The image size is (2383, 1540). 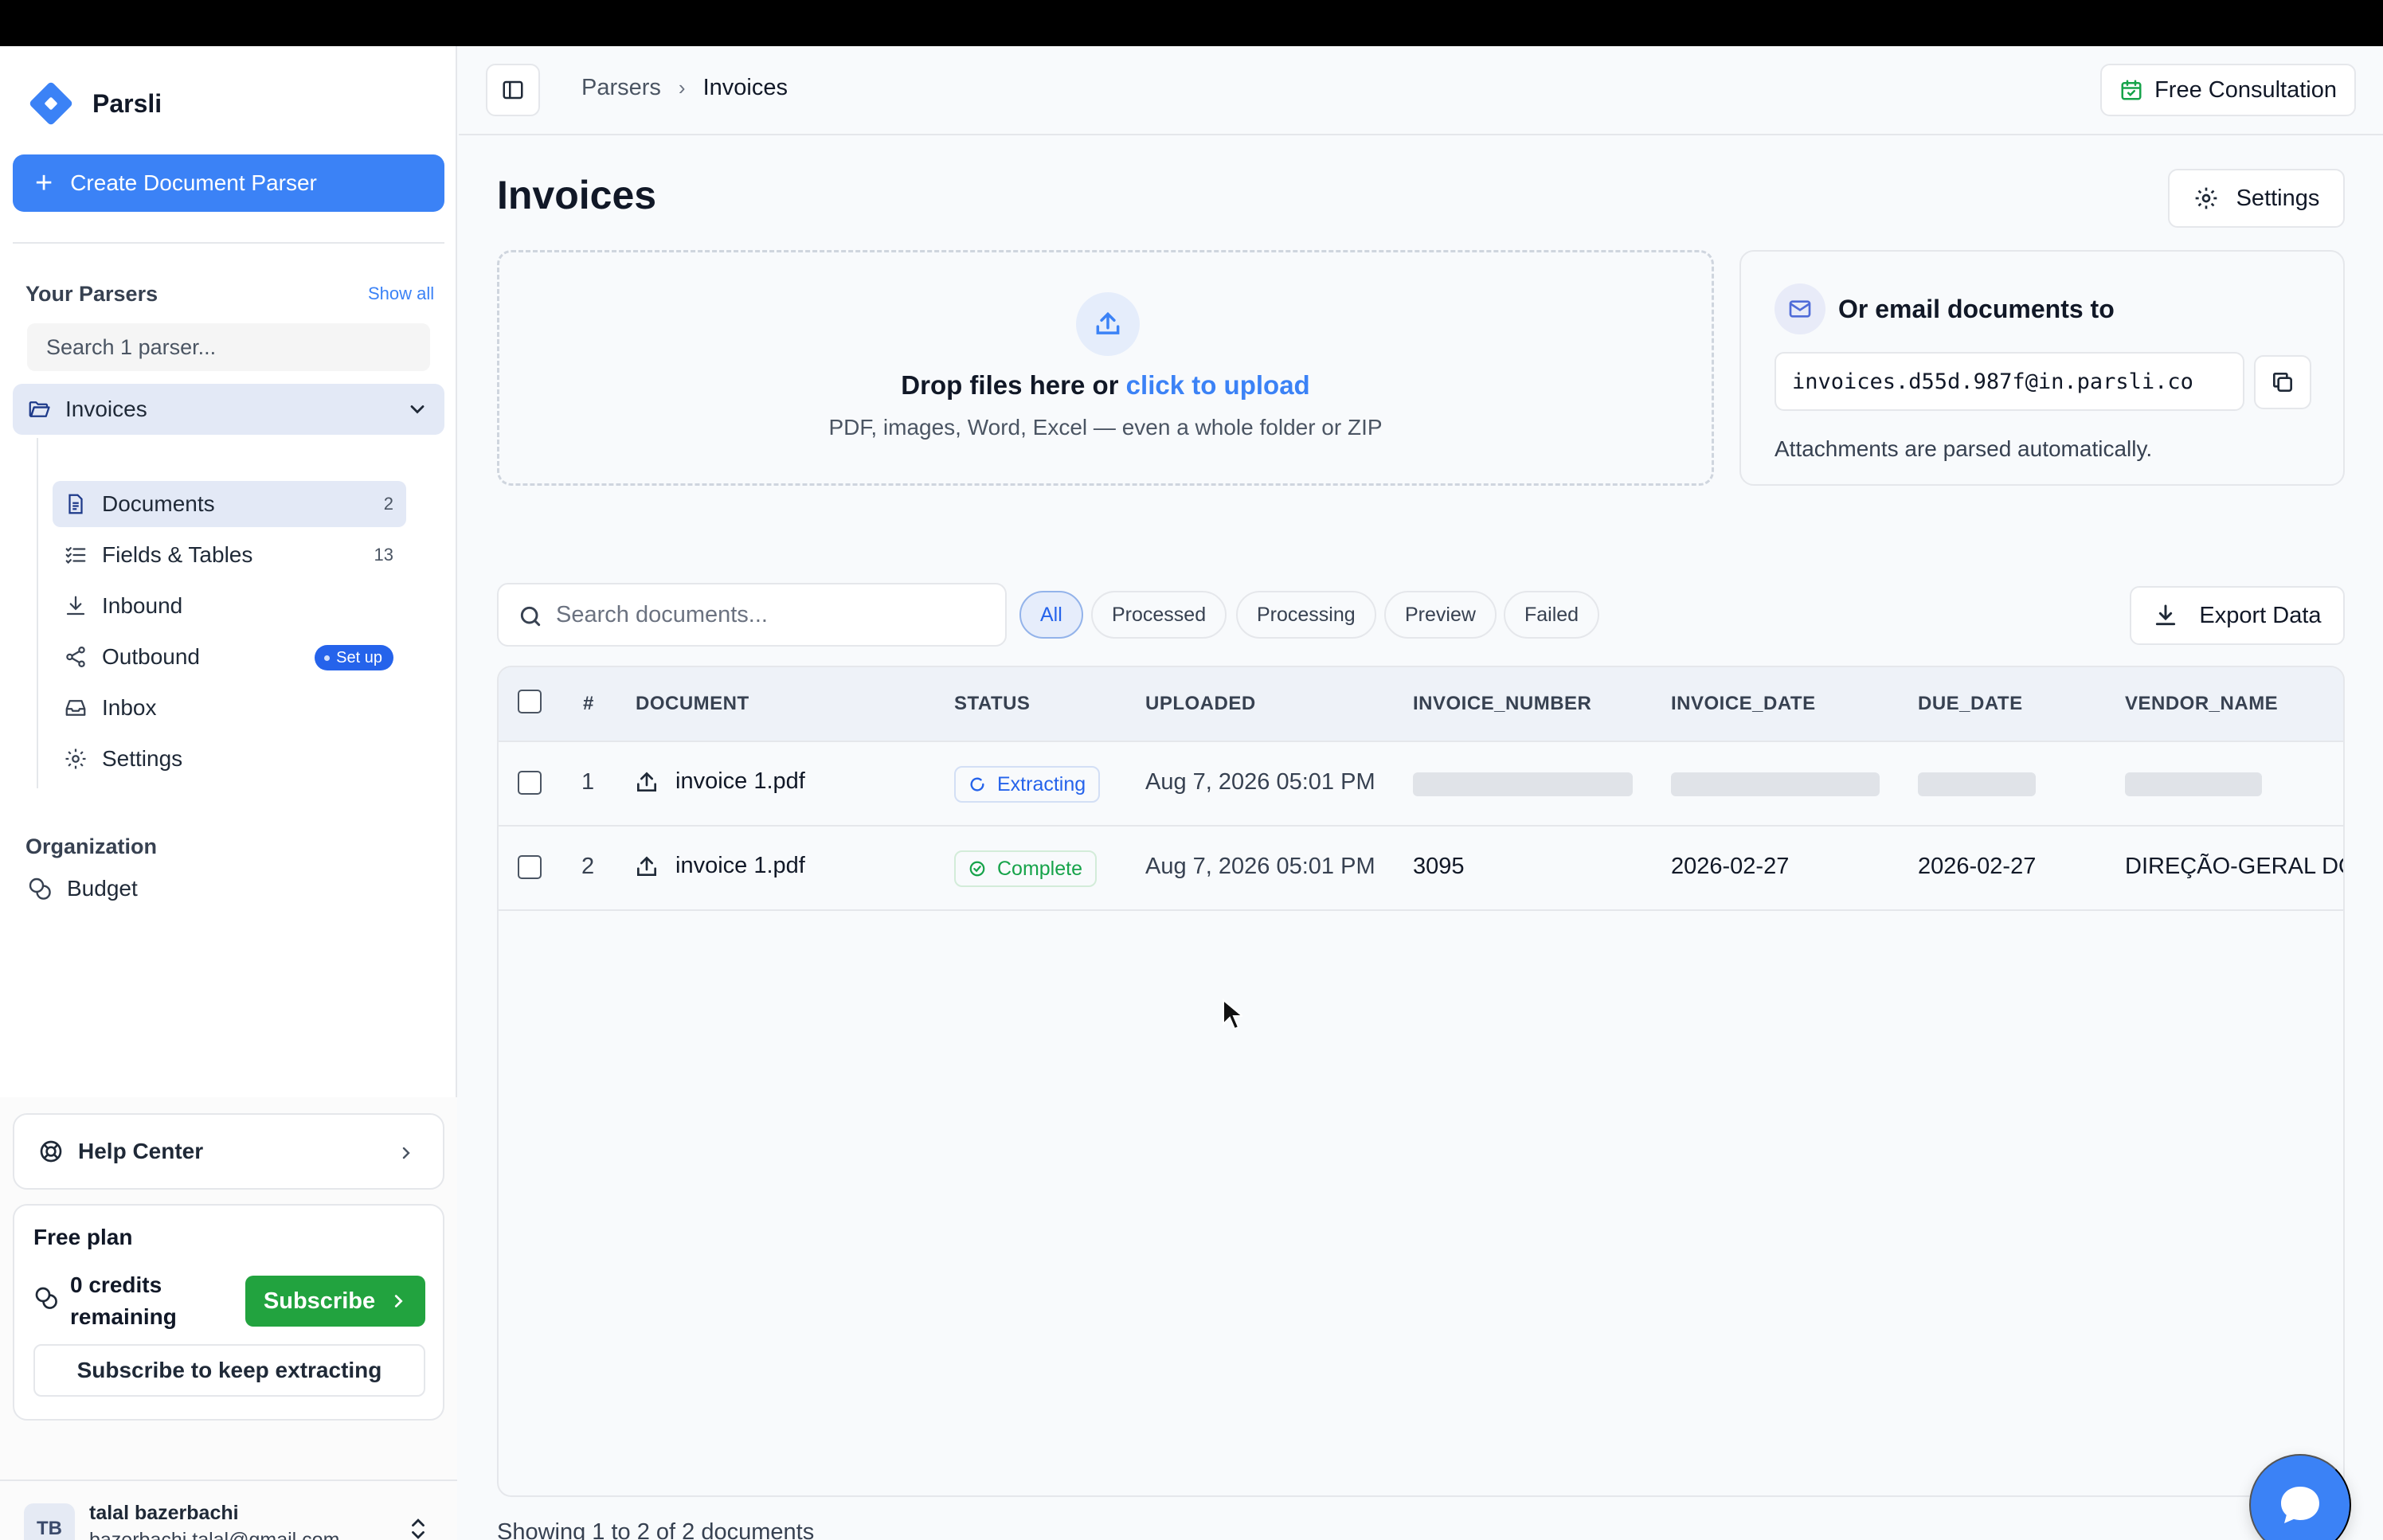 What do you see at coordinates (1439, 866) in the screenshot?
I see `invoice-number-cell: 3095` at bounding box center [1439, 866].